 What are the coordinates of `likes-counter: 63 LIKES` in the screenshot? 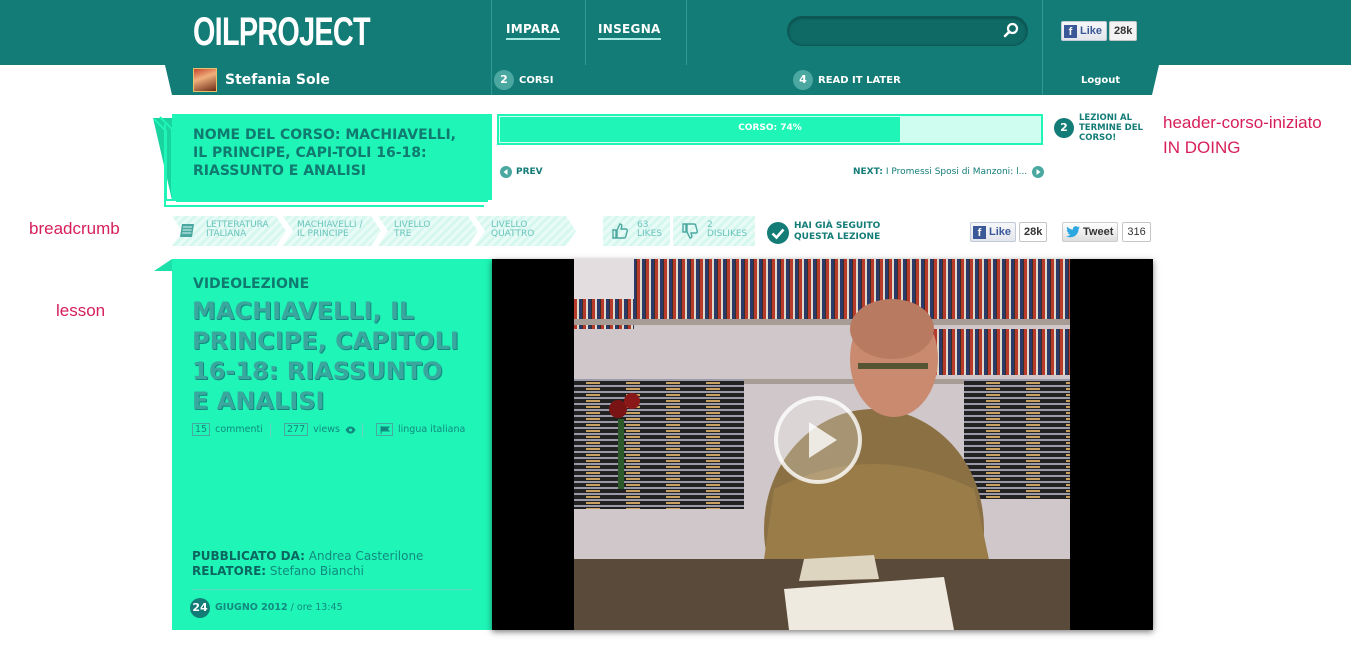 It's located at (649, 229).